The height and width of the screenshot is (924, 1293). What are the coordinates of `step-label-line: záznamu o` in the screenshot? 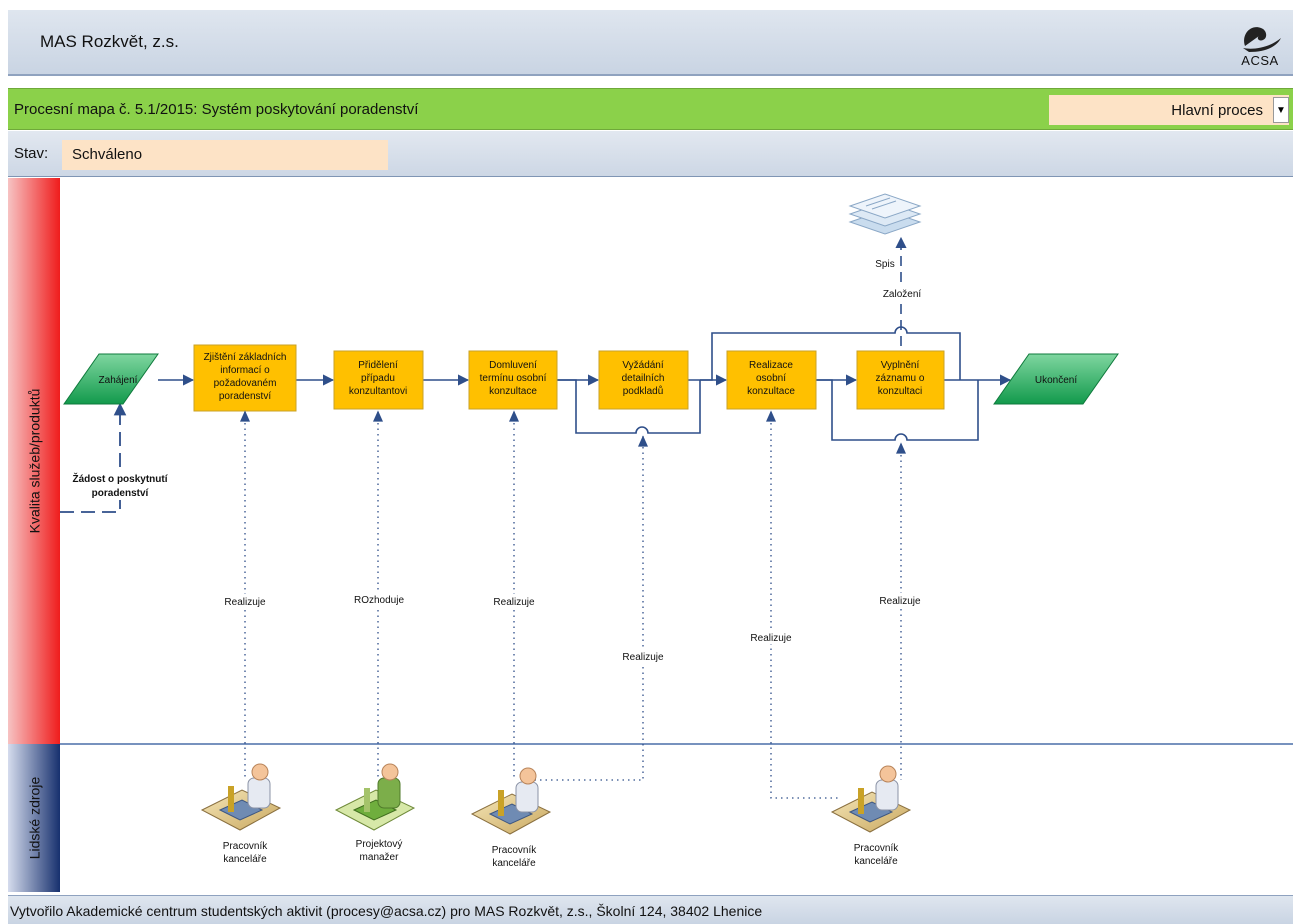 It's located at (900, 378).